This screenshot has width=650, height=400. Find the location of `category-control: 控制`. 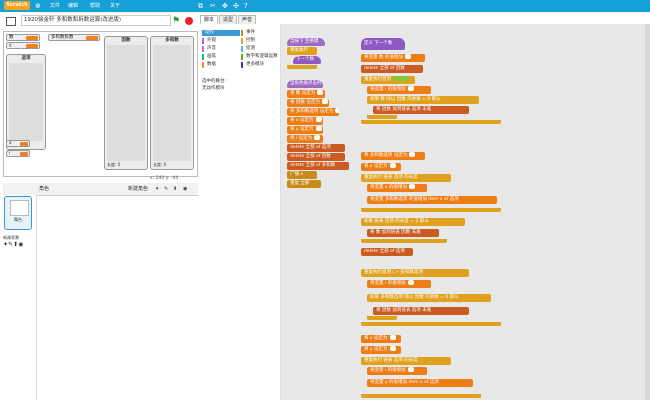

category-control: 控制 is located at coordinates (260, 41).